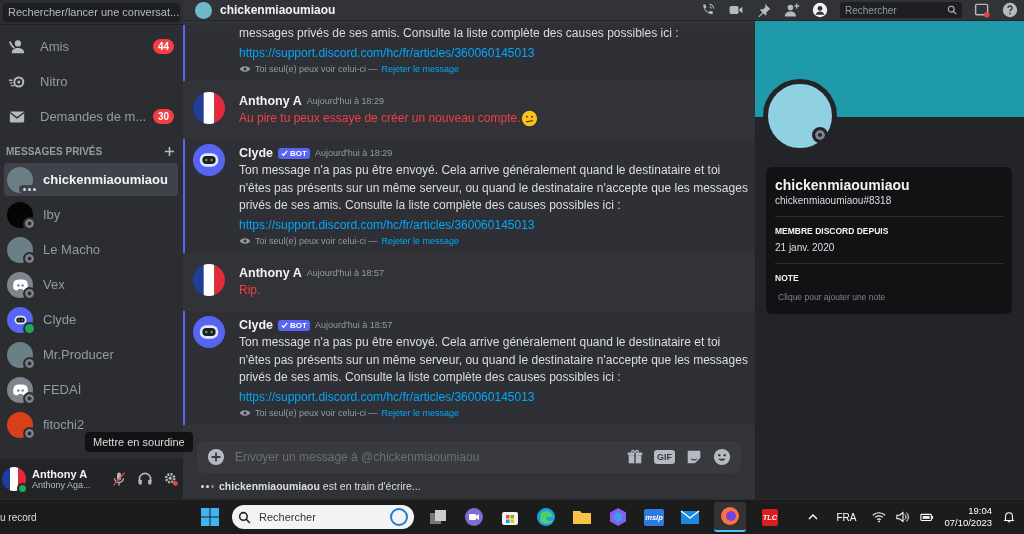  I want to click on section-title: MESSAGES PRIVÉS, so click(54, 151).